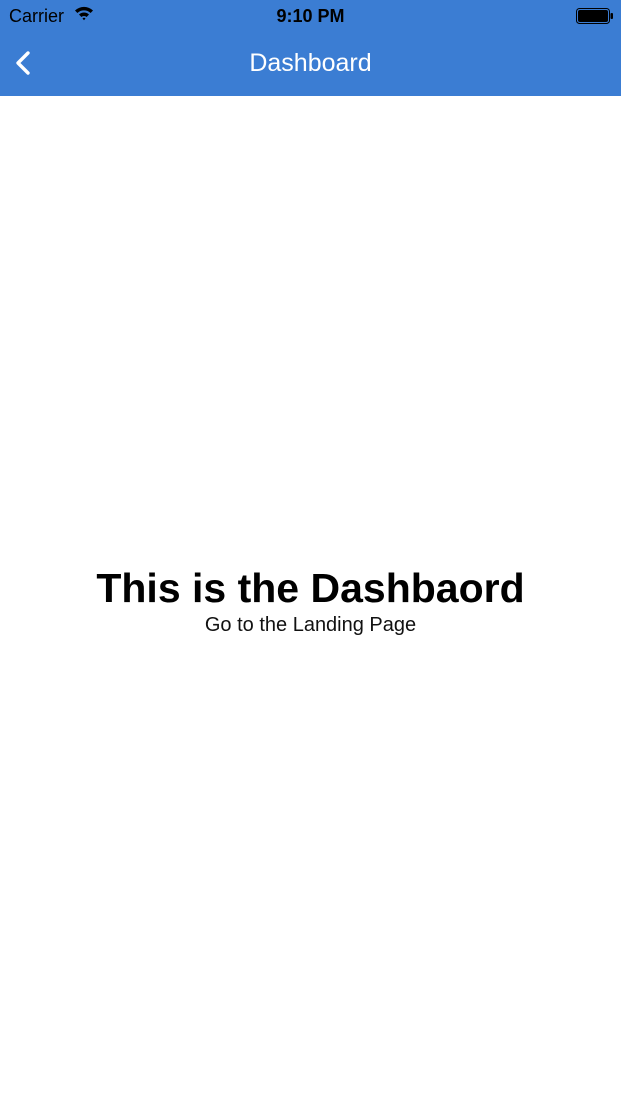  I want to click on app-header: Carrier 9:10 PM Dashboard, so click(310, 48).